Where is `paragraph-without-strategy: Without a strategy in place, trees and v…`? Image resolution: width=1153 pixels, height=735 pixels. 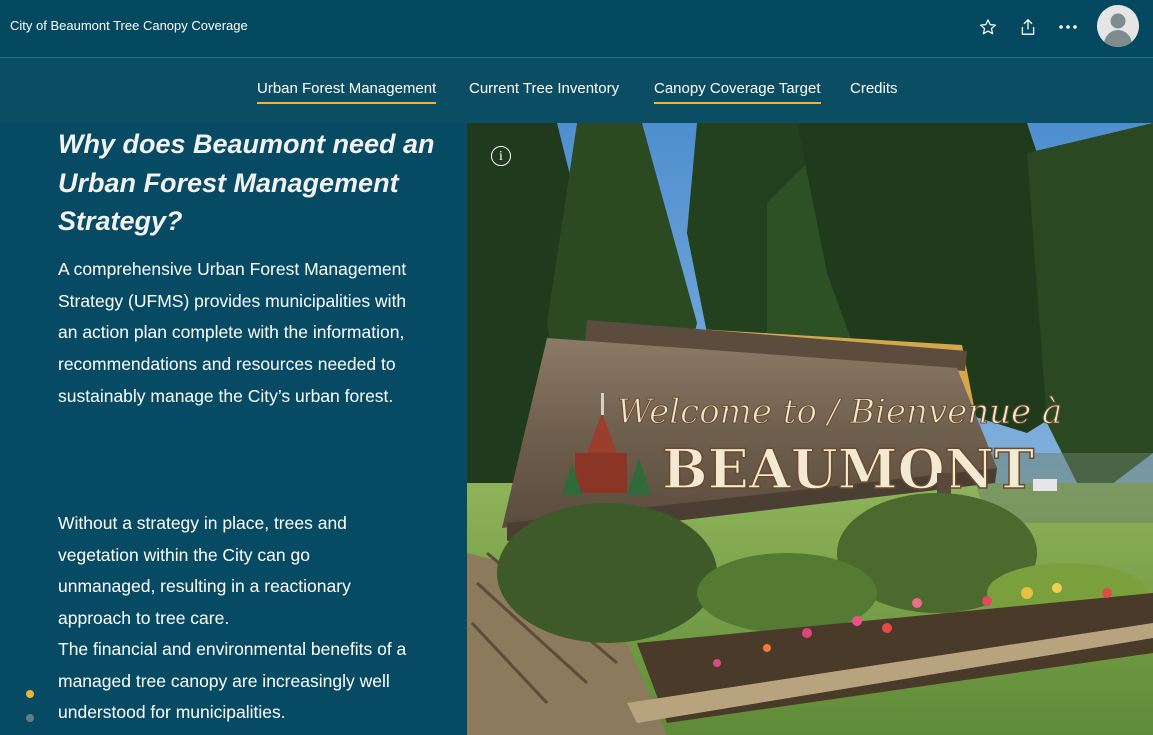 paragraph-without-strategy: Without a strategy in place, trees and v… is located at coordinates (204, 571).